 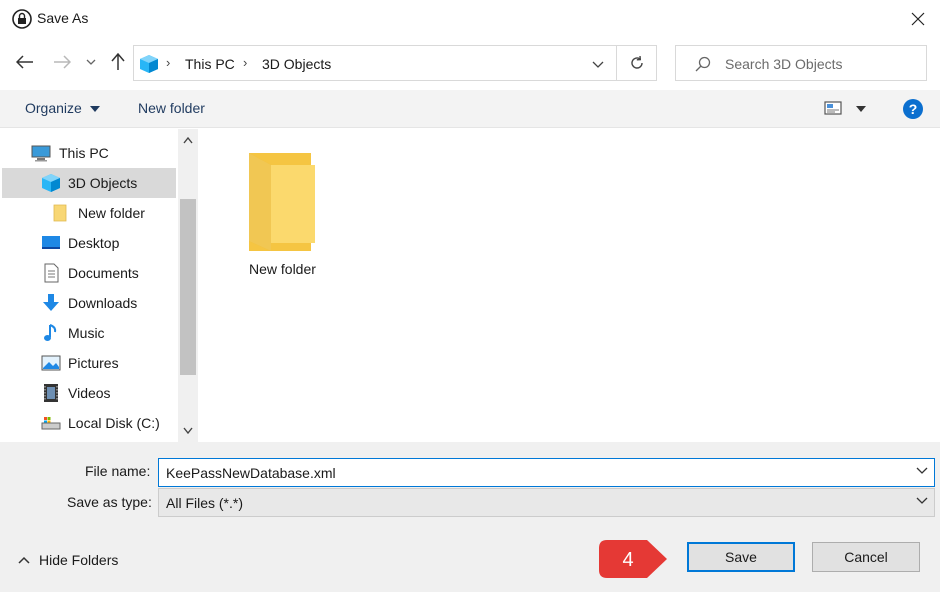 I want to click on hide-folders-label: Hide Folders, so click(x=79, y=560).